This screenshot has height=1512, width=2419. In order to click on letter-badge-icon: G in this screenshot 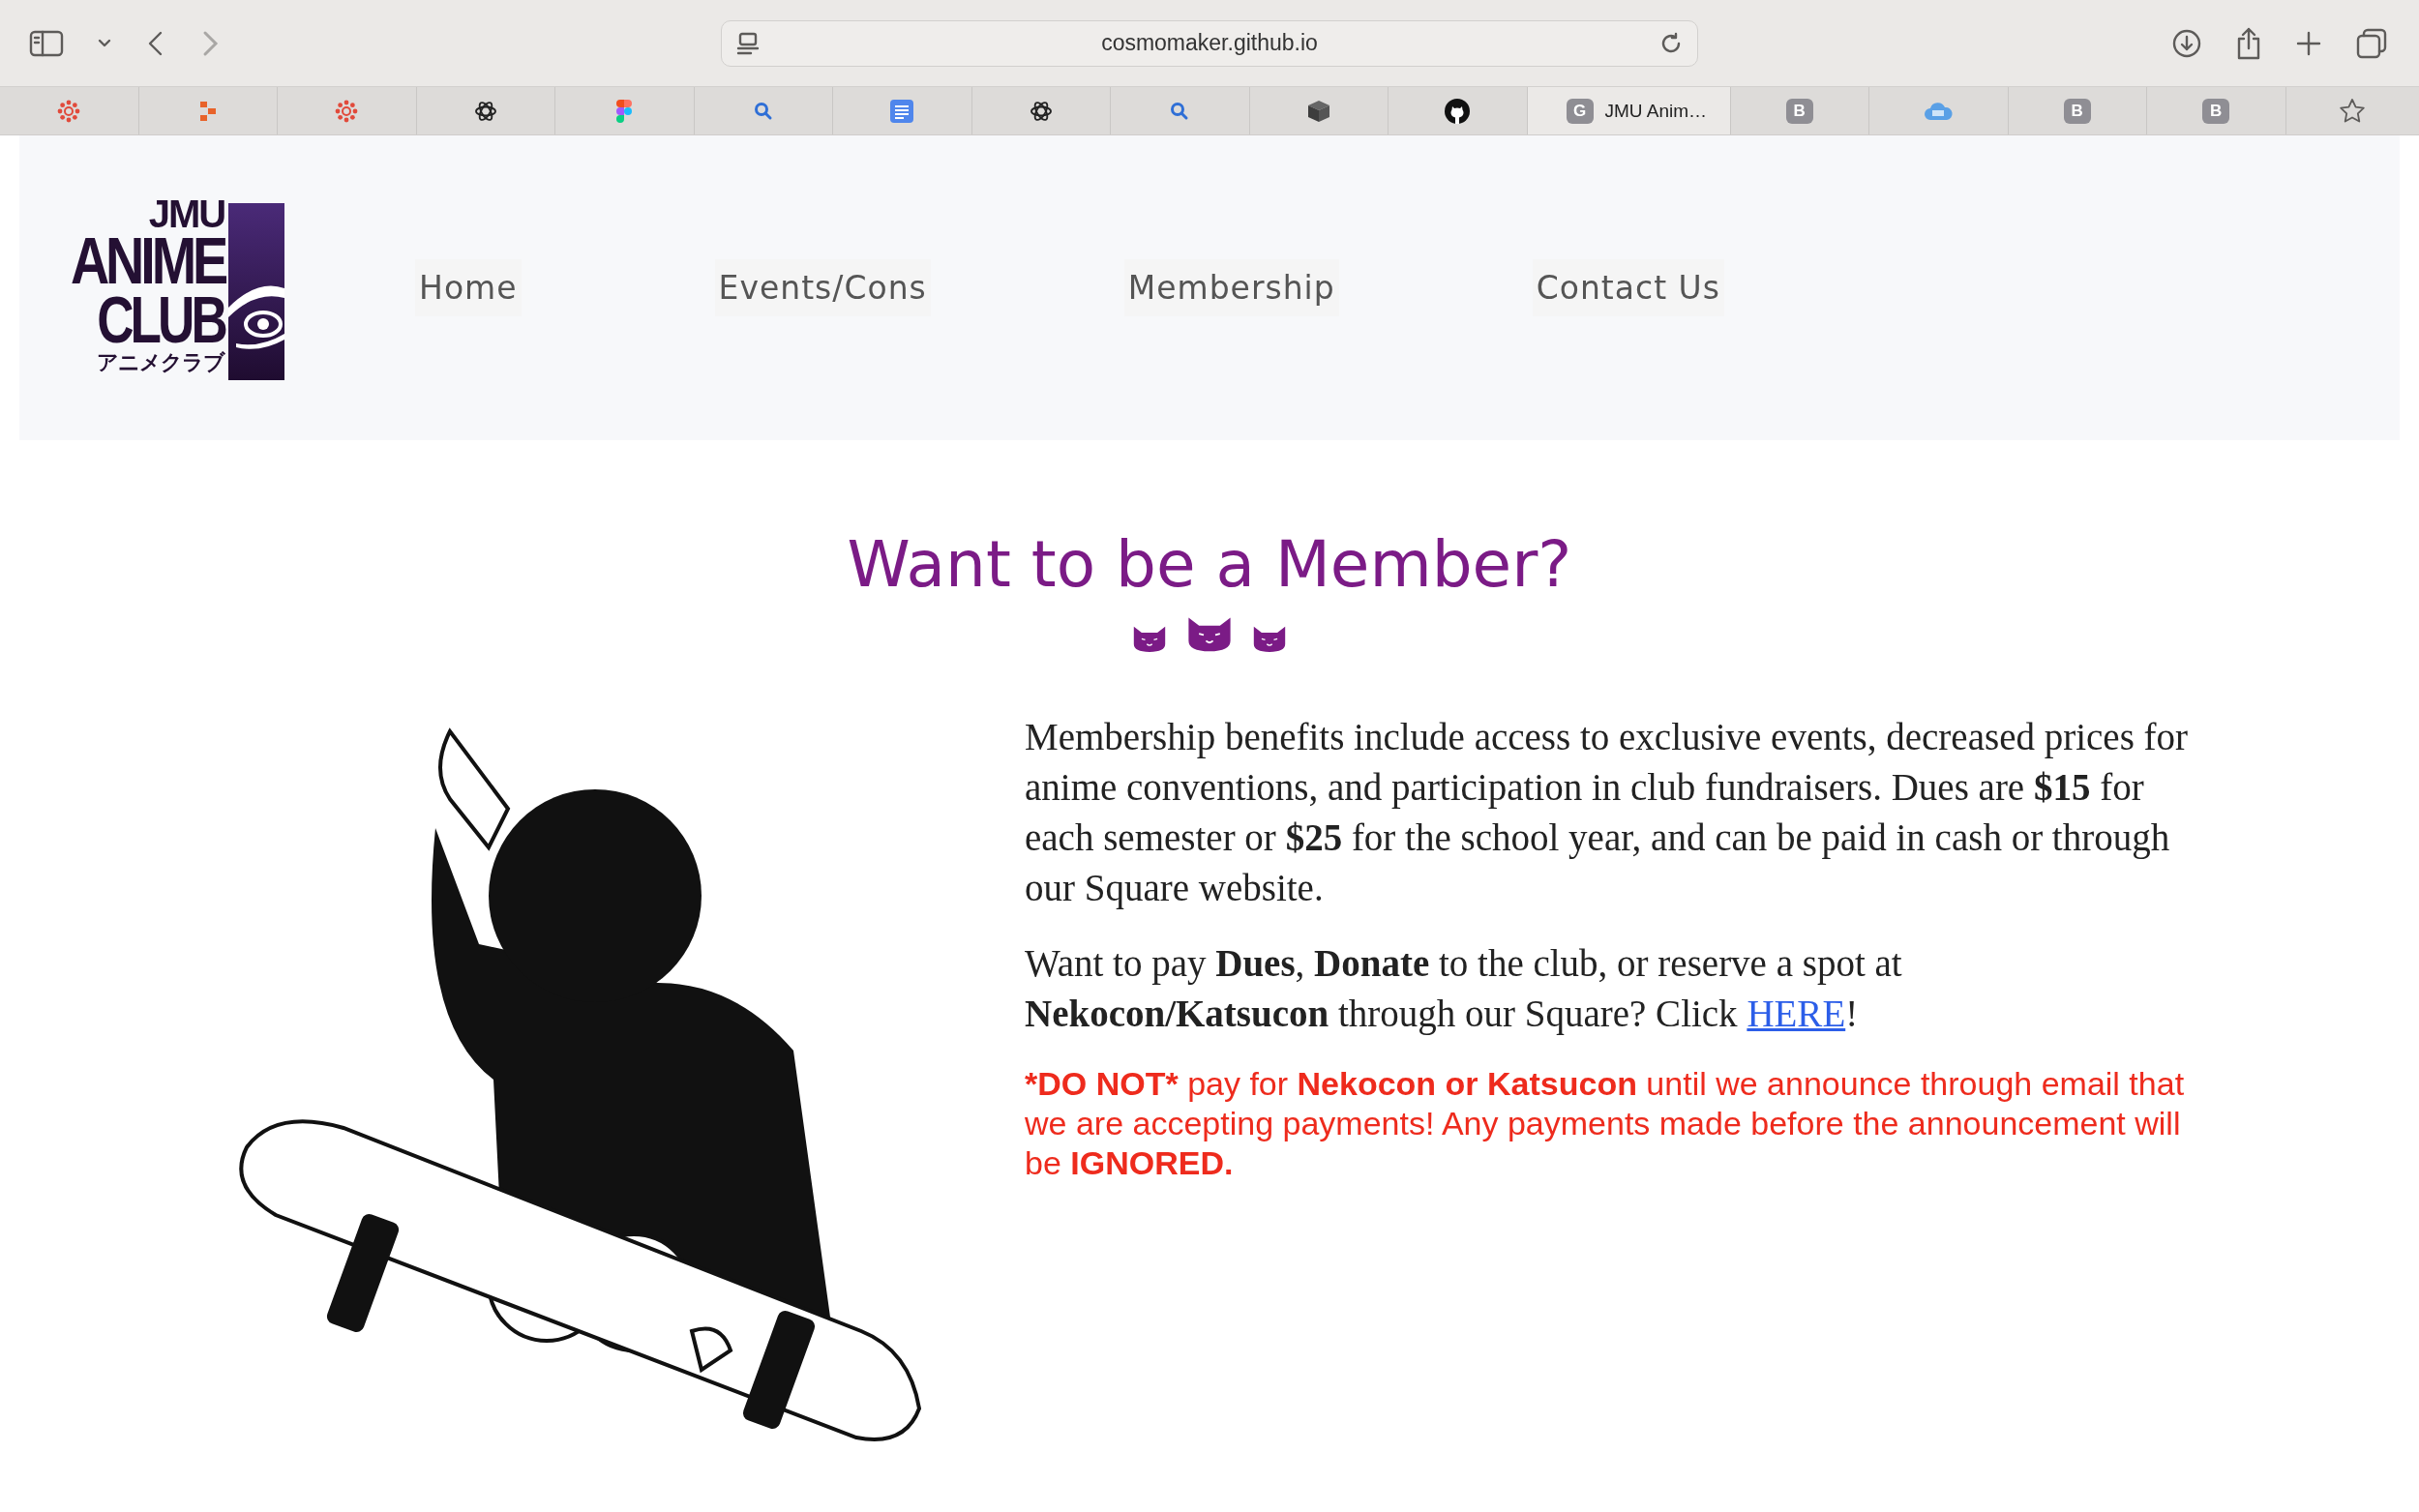, I will do `click(1580, 111)`.